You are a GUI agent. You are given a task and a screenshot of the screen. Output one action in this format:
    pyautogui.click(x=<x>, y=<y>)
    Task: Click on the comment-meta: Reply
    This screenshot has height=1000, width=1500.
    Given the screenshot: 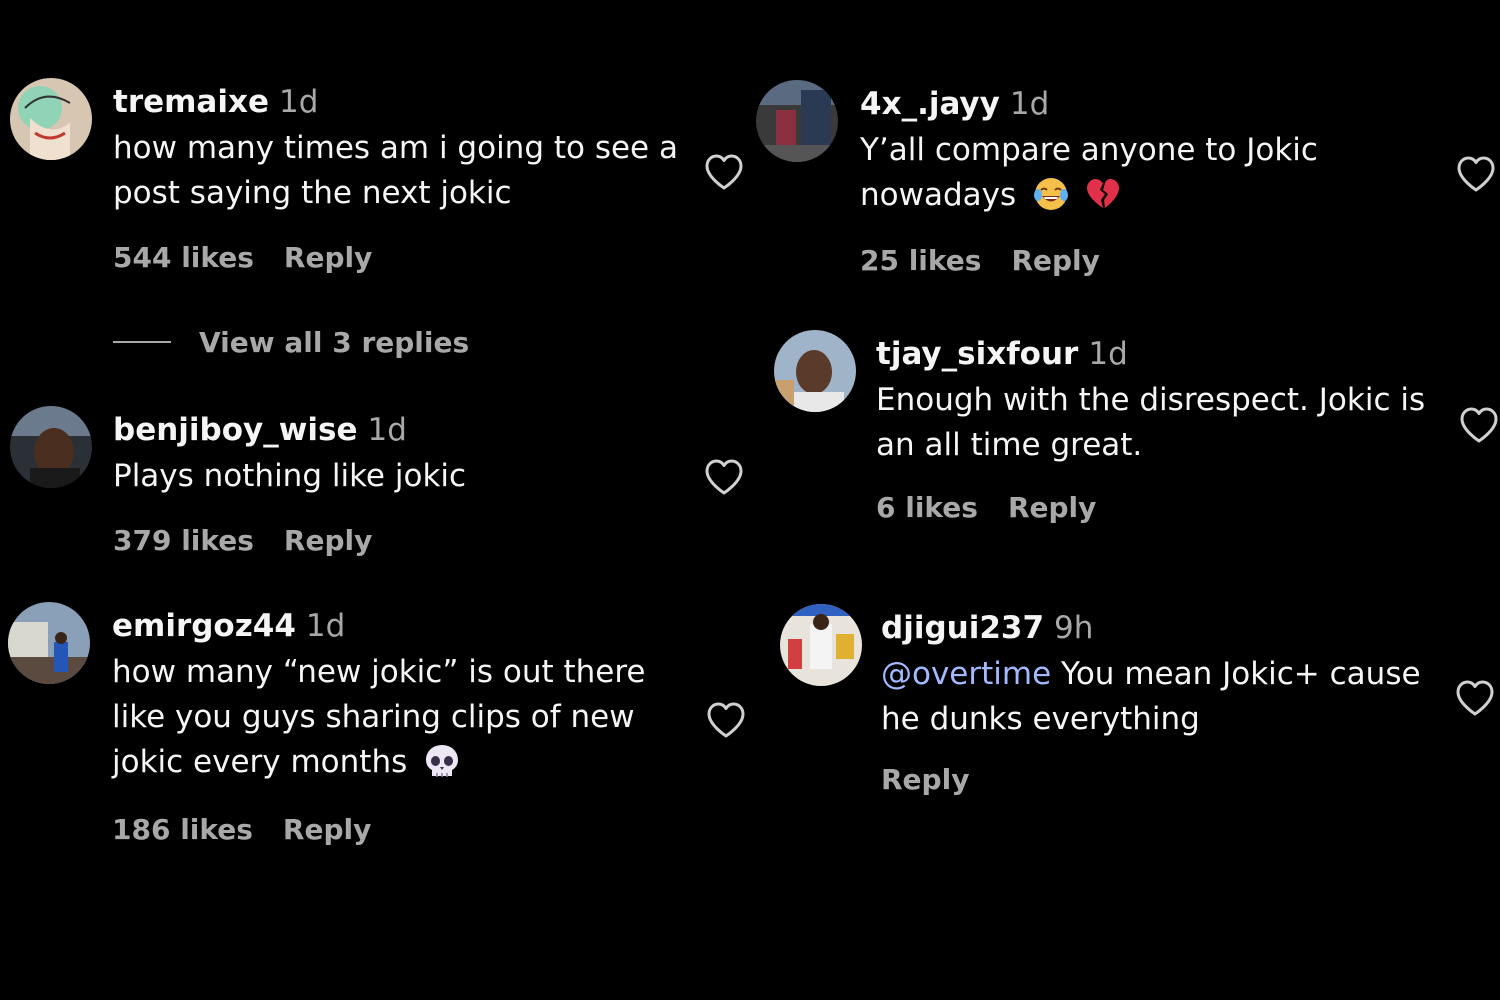 What is the action you would take?
    pyautogui.click(x=925, y=779)
    